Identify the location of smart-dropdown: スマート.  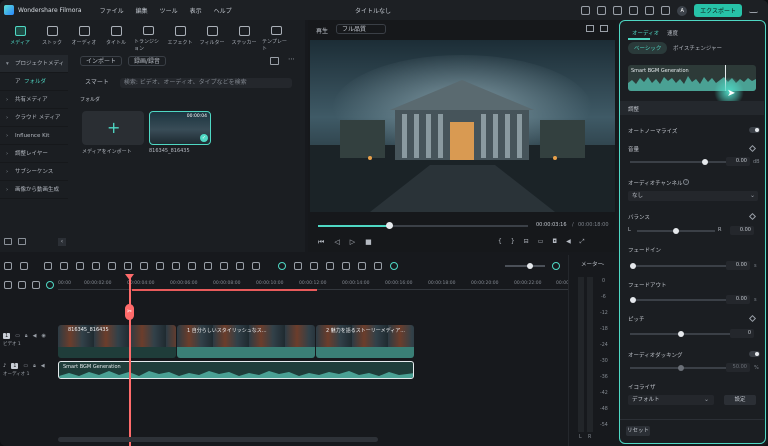
(97, 83).